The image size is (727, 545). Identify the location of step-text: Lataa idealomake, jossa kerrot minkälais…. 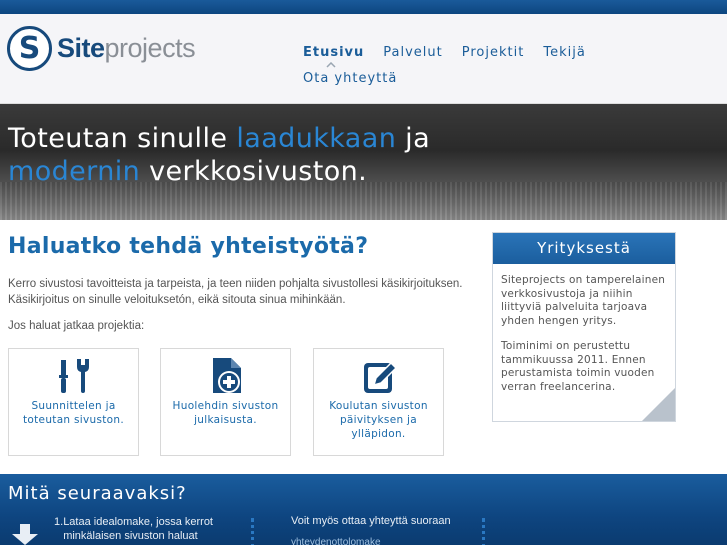
(138, 529).